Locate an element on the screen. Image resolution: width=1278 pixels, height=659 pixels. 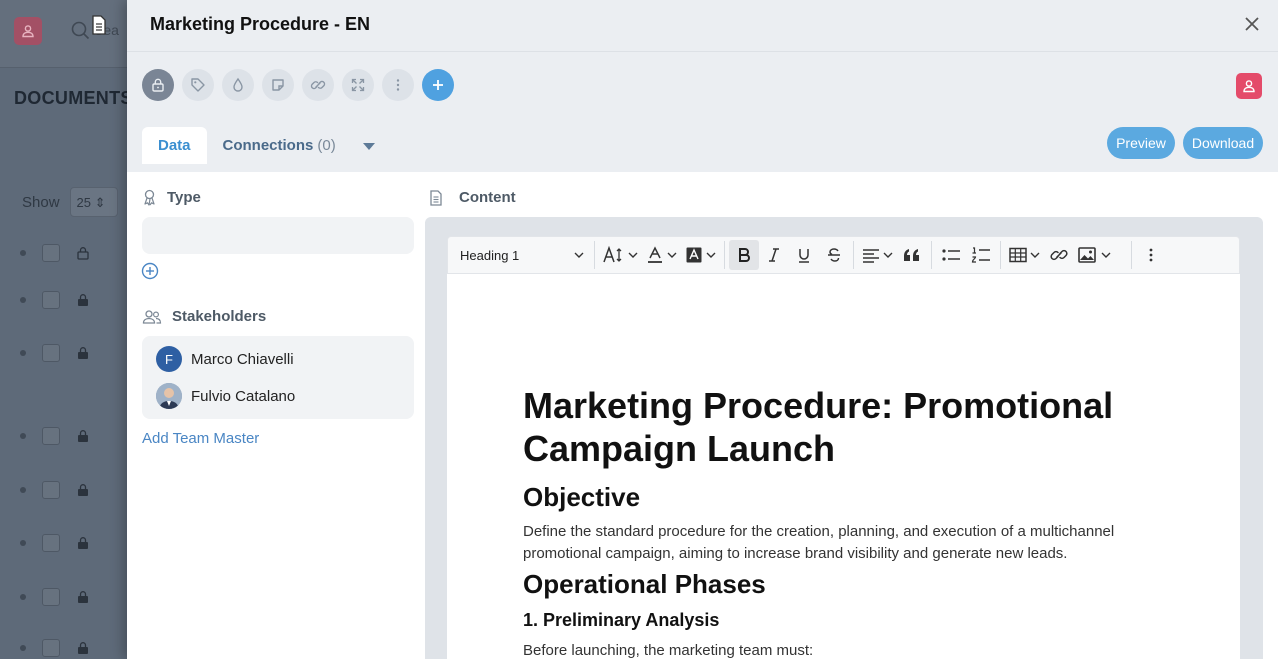
stakeholder-item: Fulvio Catalano is located at coordinates (225, 396).